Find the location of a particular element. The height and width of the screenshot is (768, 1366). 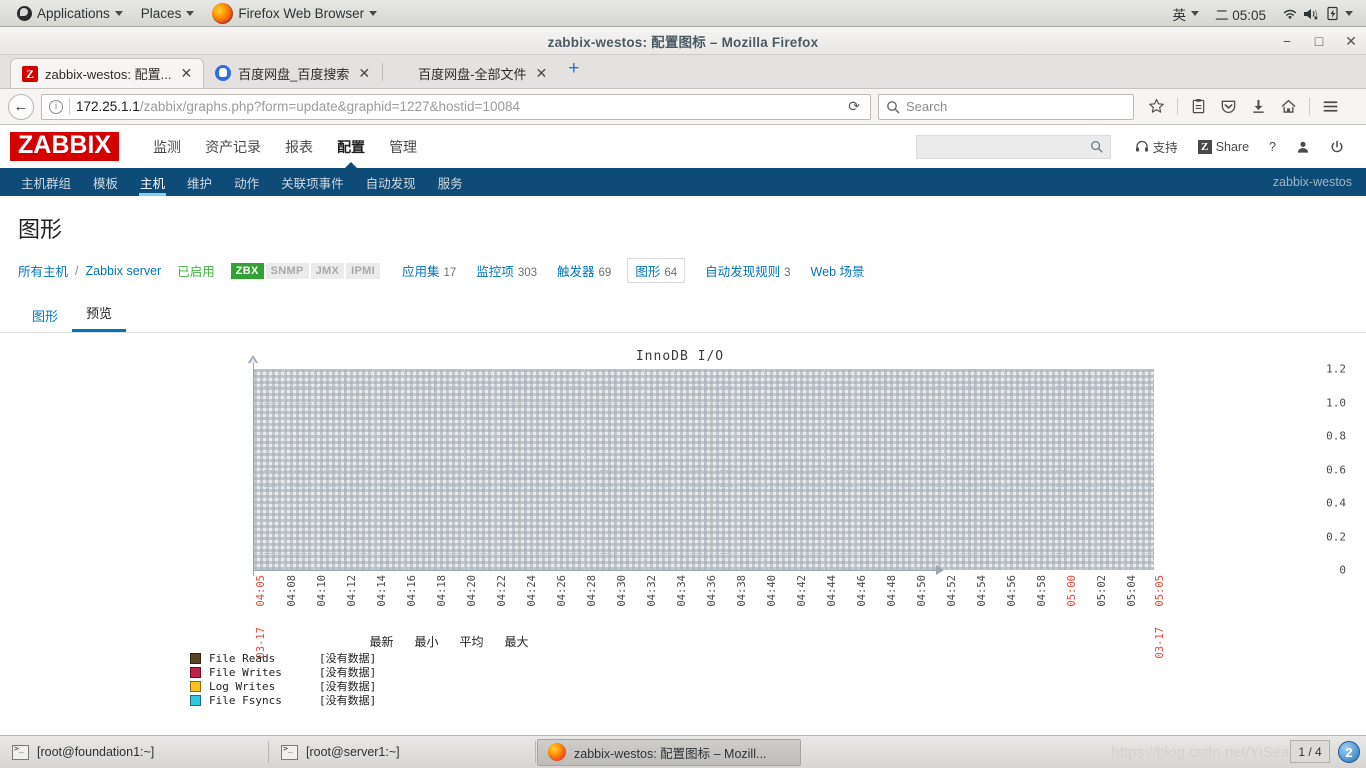

chart-y-tick: 1.0 is located at coordinates (1336, 402).